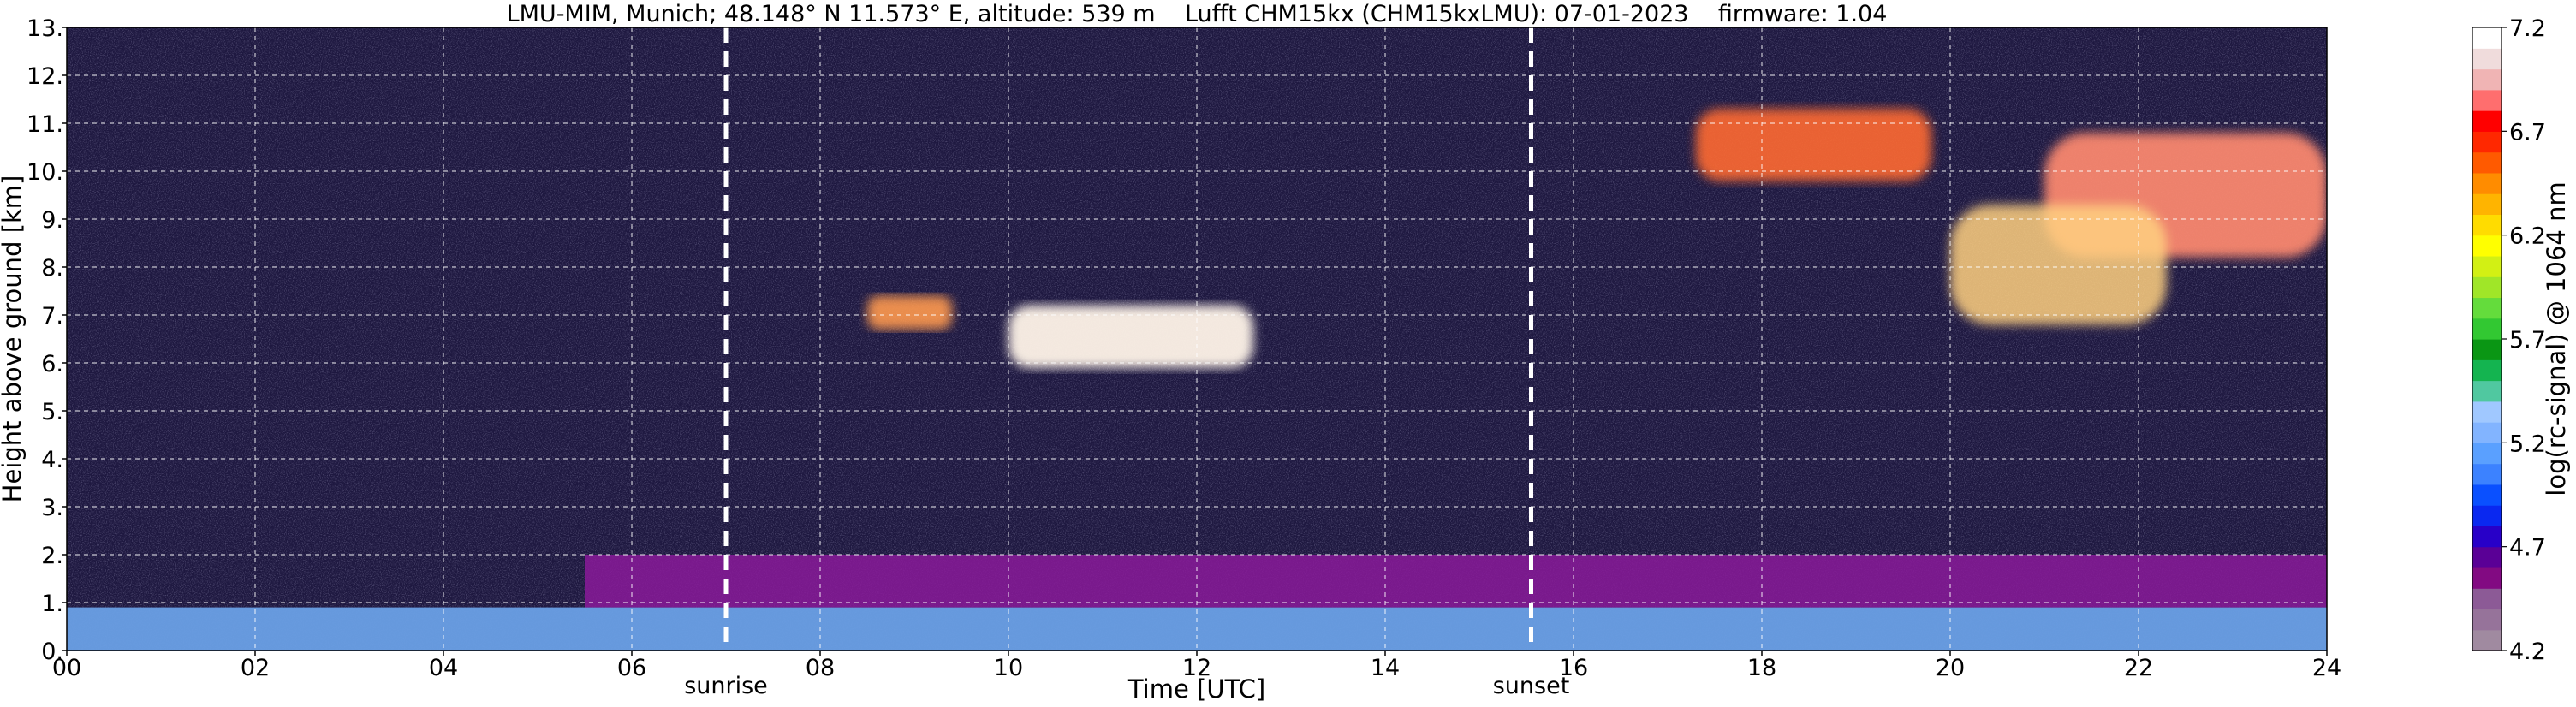 This screenshot has height=707, width=2576. I want to click on x-tick-label: 14, so click(1386, 668).